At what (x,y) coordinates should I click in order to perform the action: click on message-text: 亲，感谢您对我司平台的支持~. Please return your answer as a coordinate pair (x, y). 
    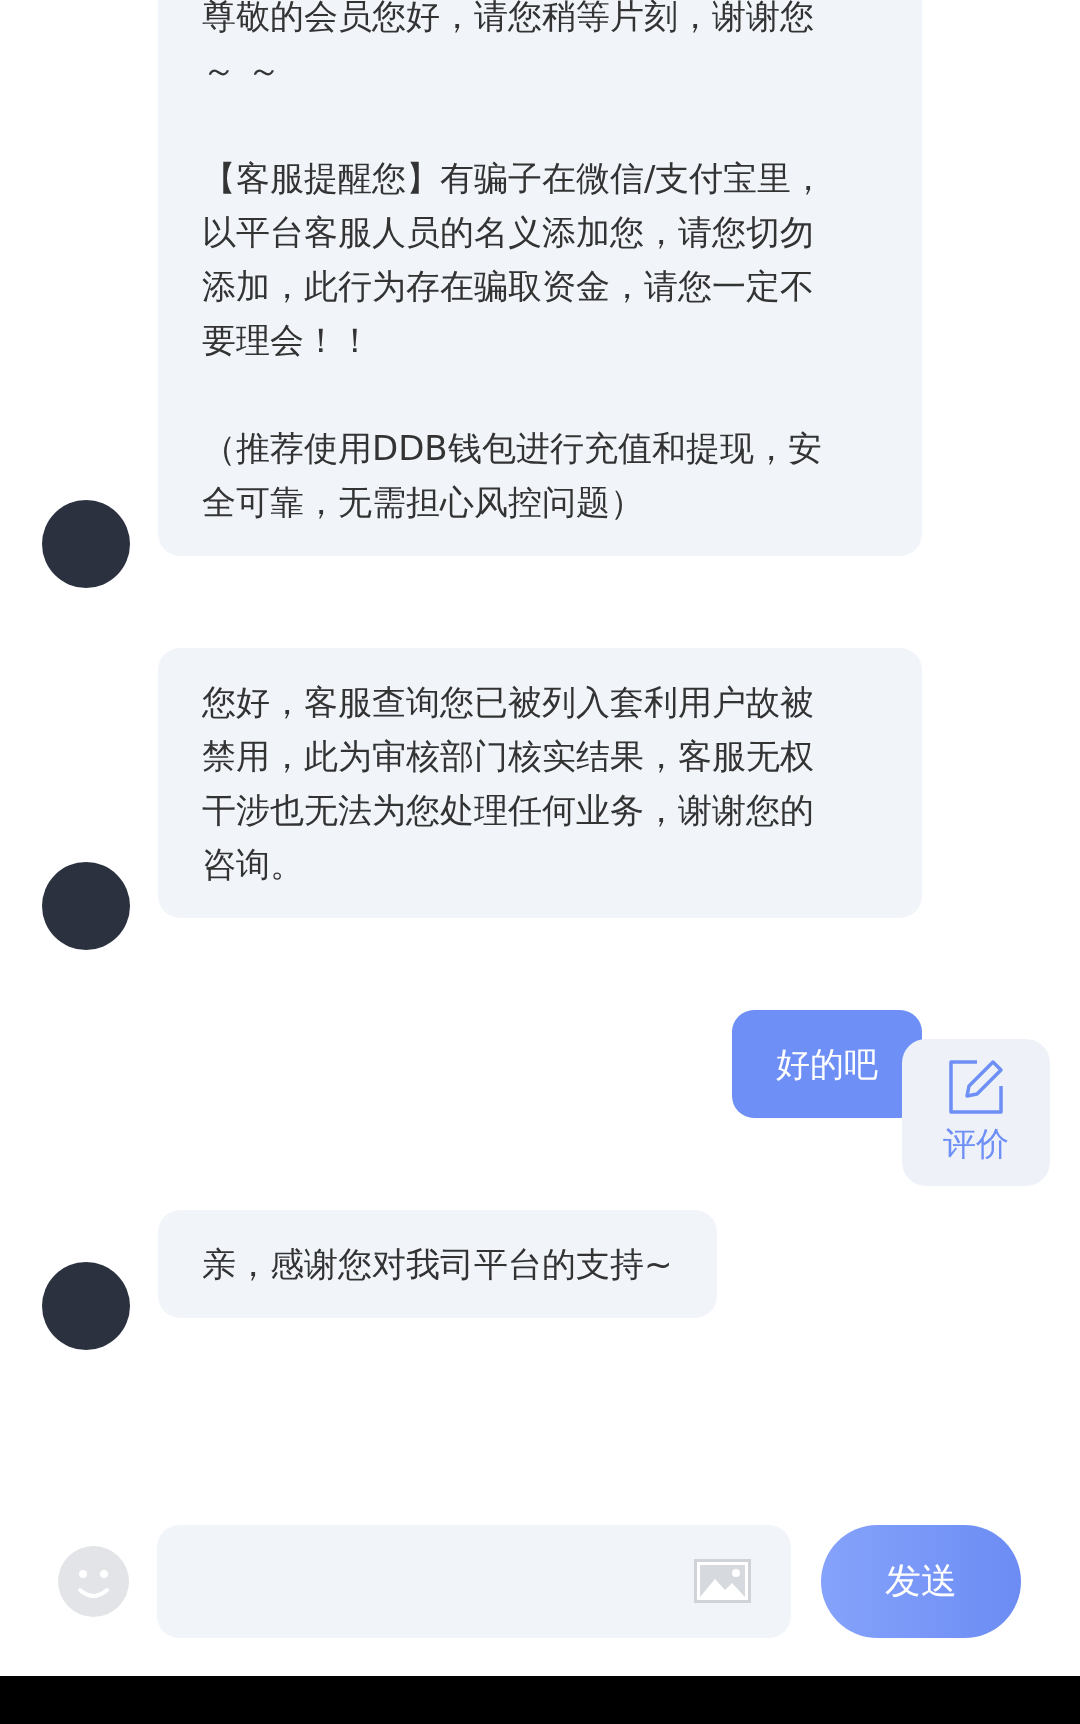
    Looking at the image, I should click on (437, 1264).